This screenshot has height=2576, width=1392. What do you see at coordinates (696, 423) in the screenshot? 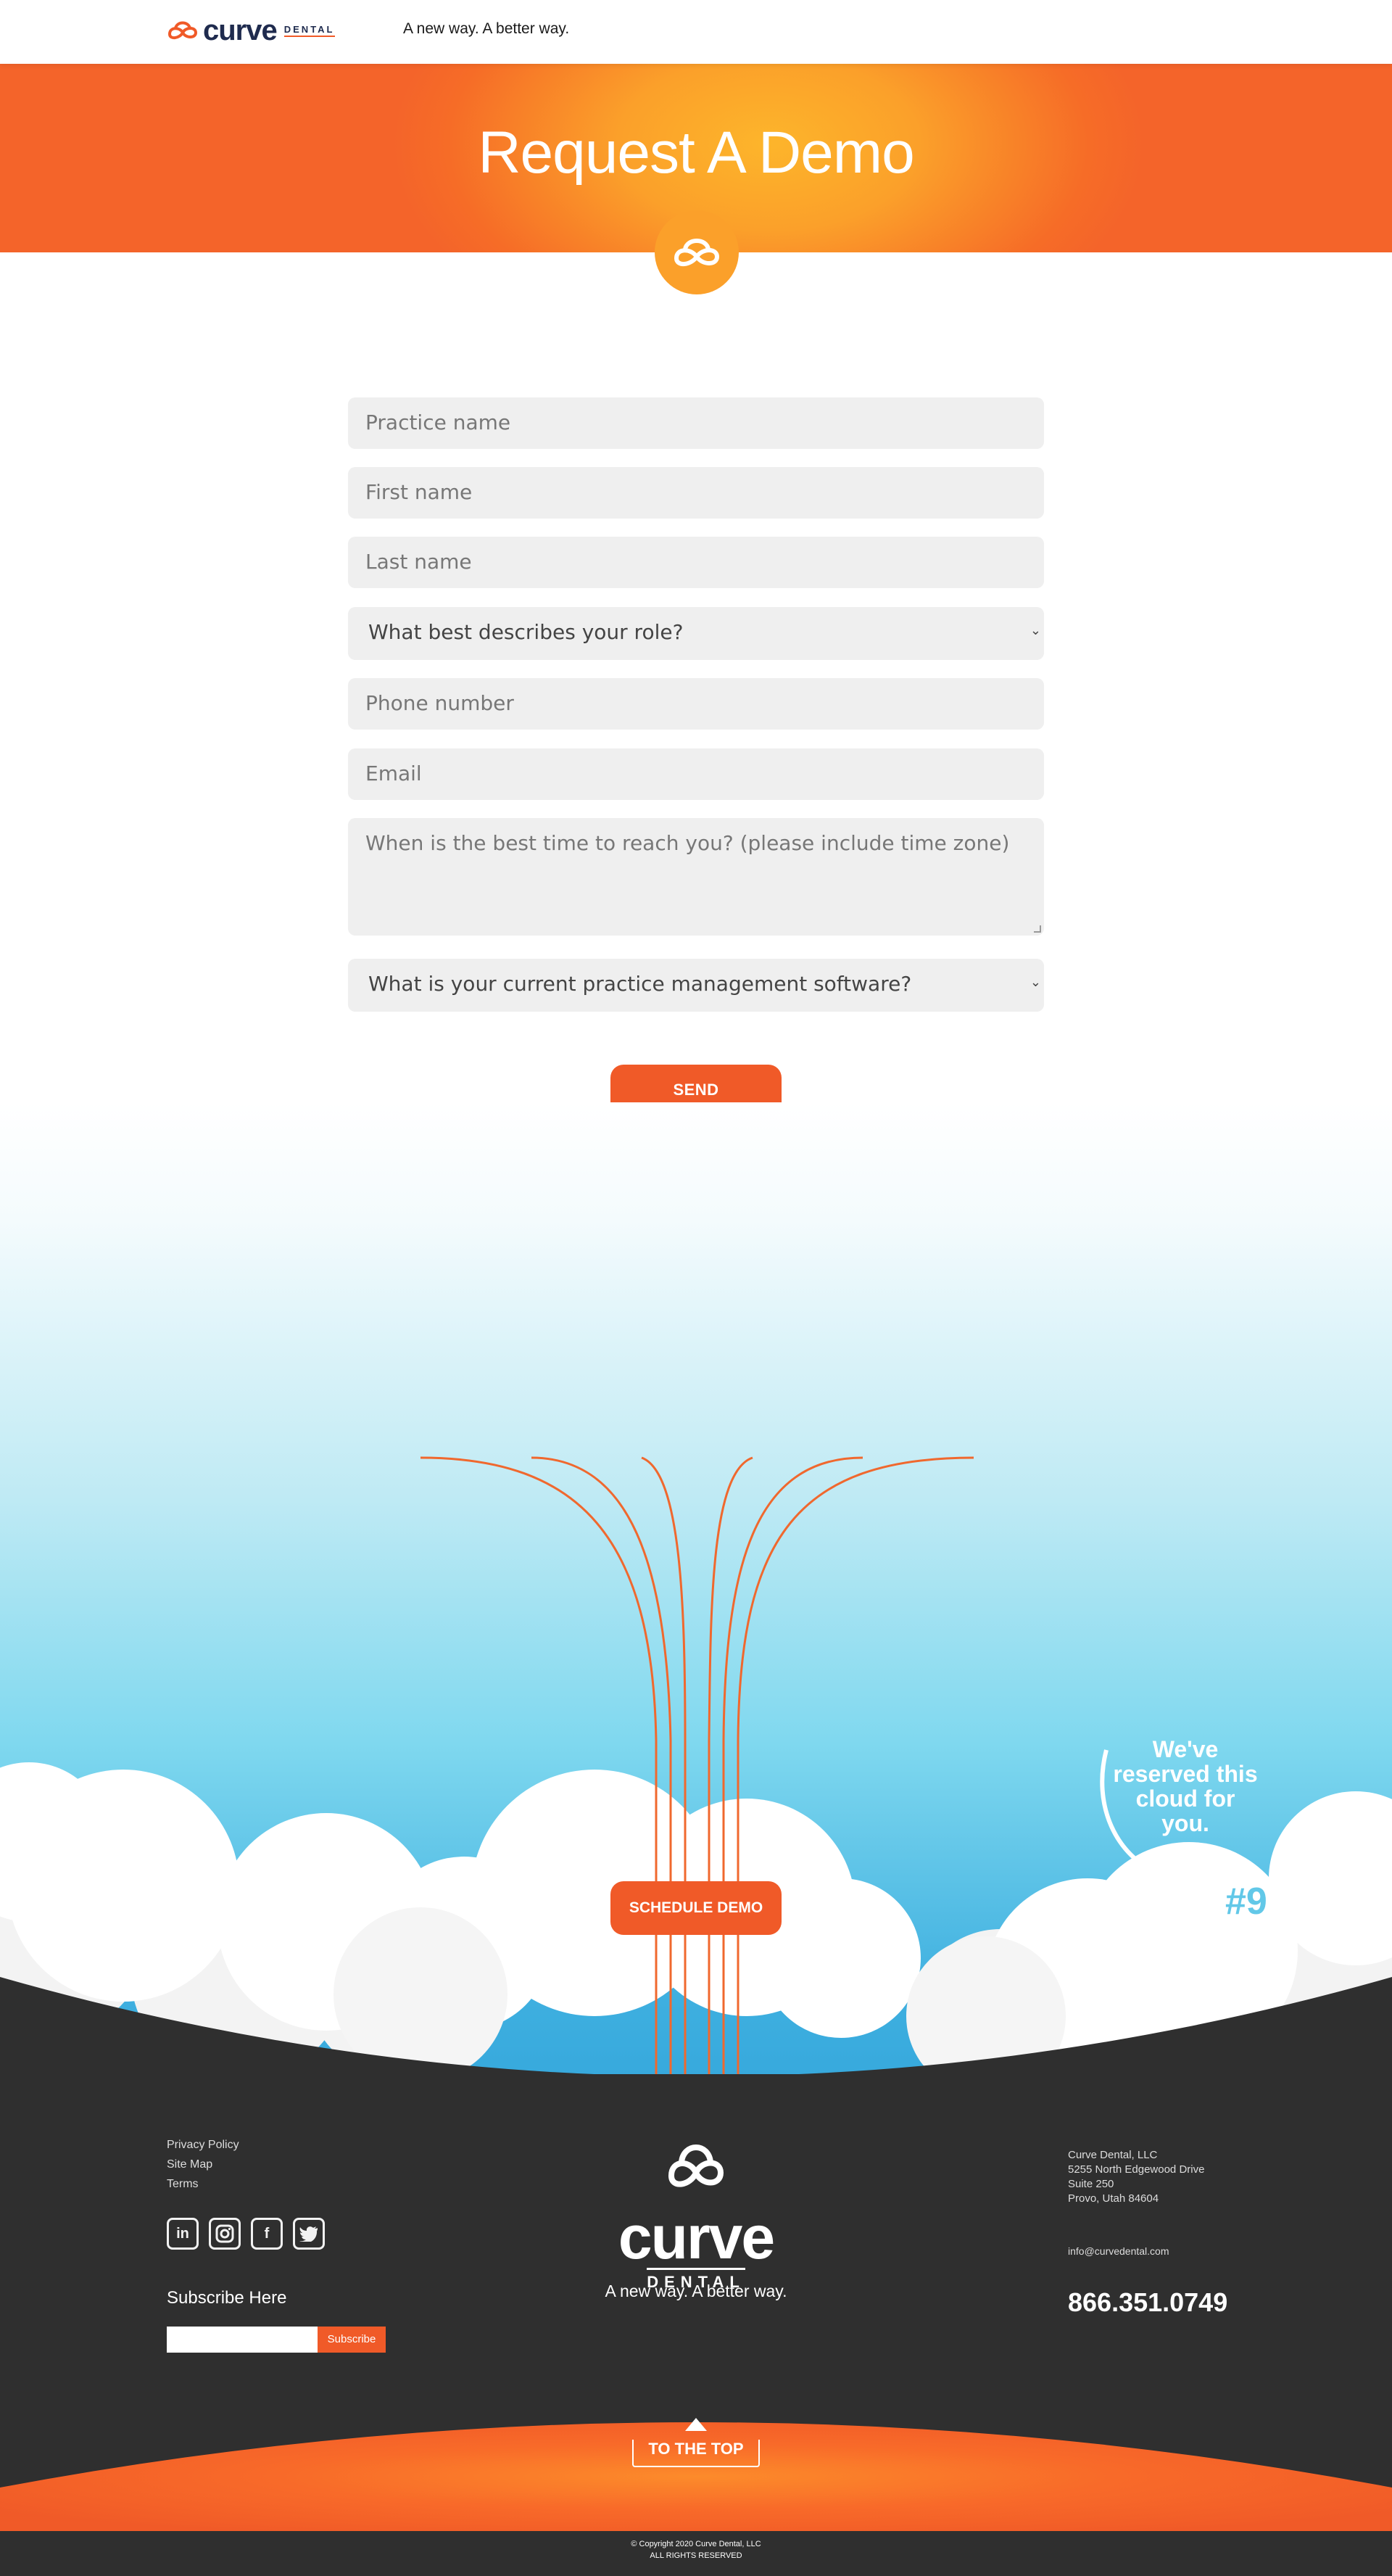
I see `practice-name-input: Practice name` at bounding box center [696, 423].